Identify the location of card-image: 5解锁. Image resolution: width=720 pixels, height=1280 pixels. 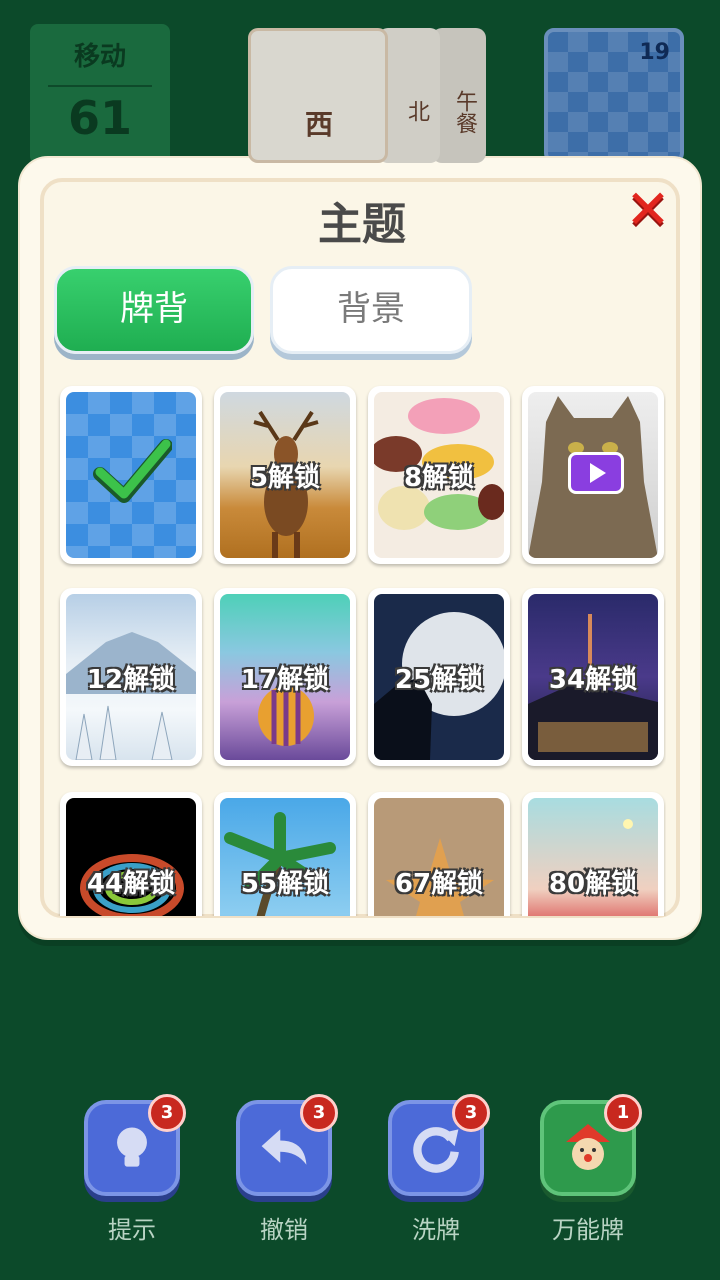
(285, 475).